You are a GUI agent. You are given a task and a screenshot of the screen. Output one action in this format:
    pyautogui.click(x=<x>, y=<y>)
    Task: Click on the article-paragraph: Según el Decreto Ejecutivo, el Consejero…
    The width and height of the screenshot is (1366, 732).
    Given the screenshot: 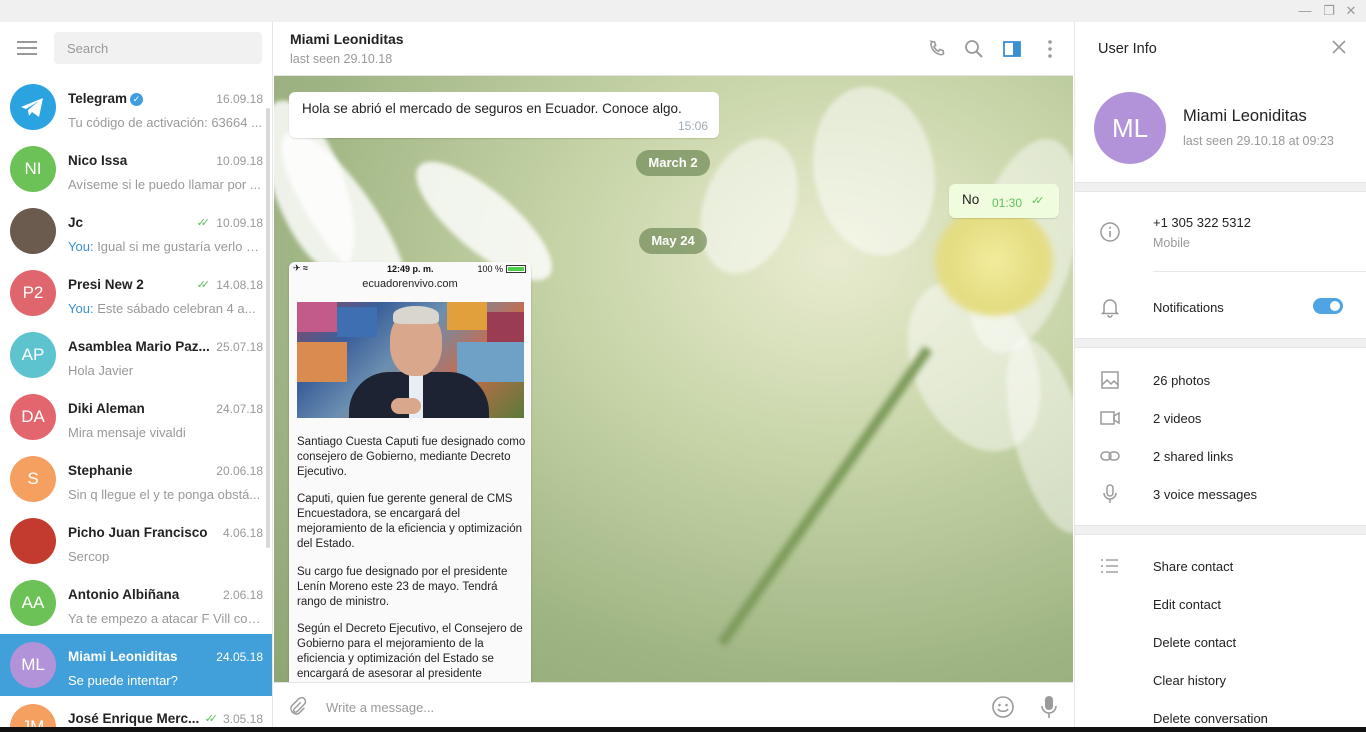 What is the action you would take?
    pyautogui.click(x=410, y=651)
    